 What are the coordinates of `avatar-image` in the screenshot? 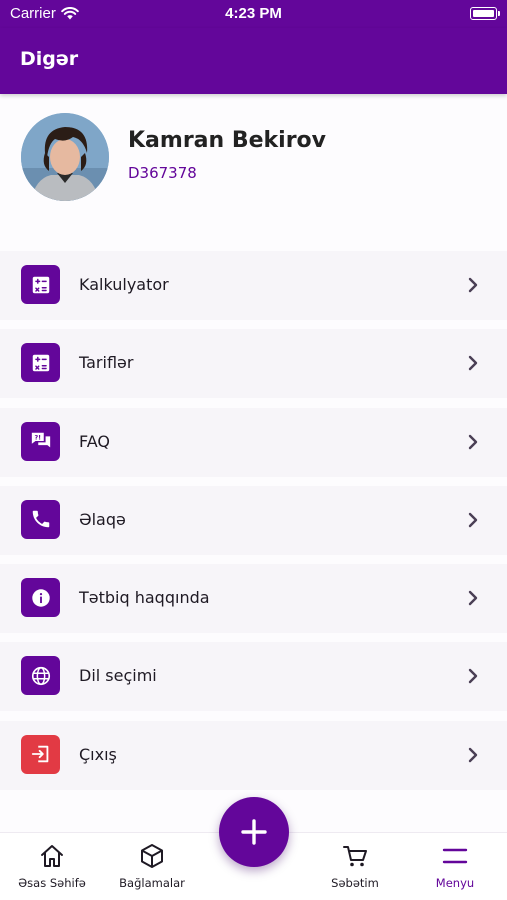 It's located at (65, 157).